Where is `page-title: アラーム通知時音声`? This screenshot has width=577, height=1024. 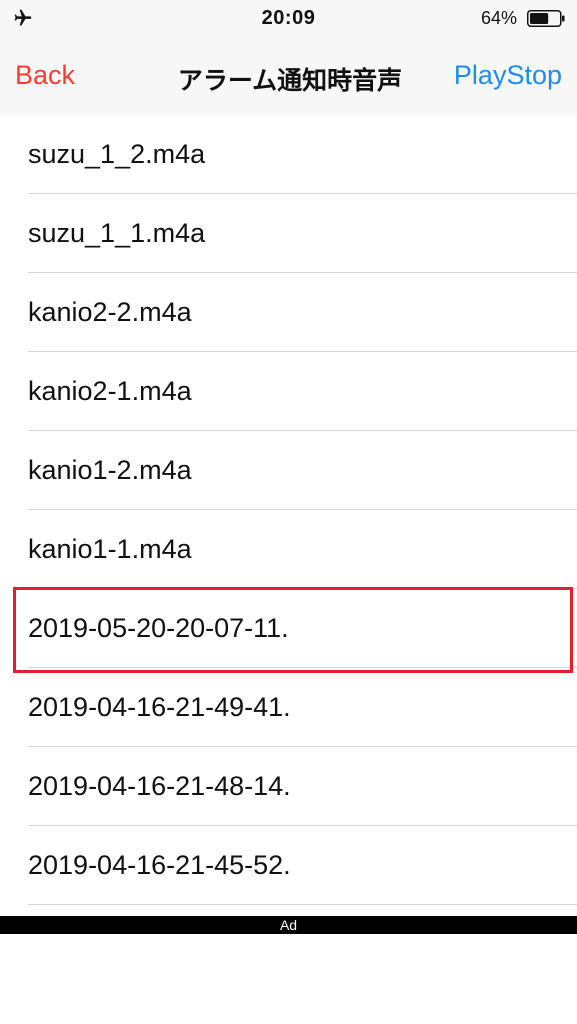
page-title: アラーム通知時音声 is located at coordinates (290, 81).